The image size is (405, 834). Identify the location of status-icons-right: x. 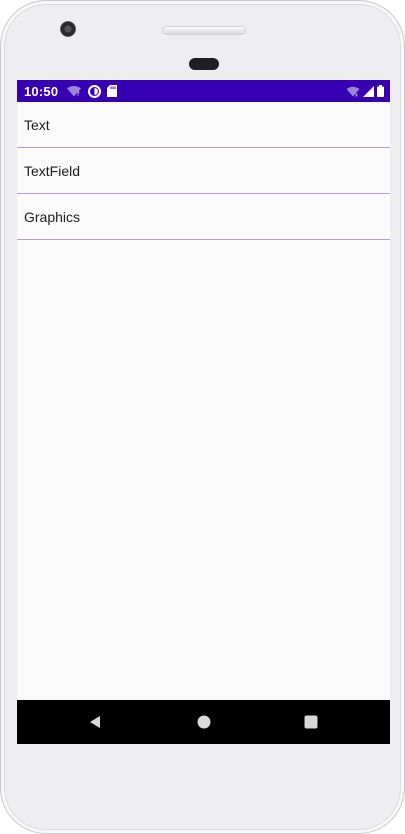
(365, 91).